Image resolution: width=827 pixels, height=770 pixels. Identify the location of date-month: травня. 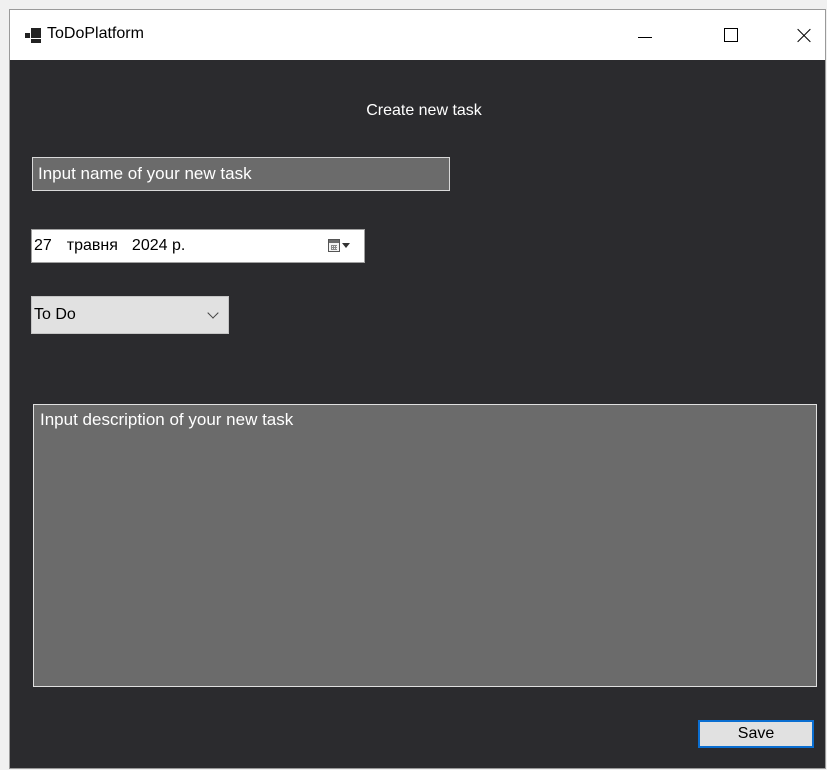
(92, 246).